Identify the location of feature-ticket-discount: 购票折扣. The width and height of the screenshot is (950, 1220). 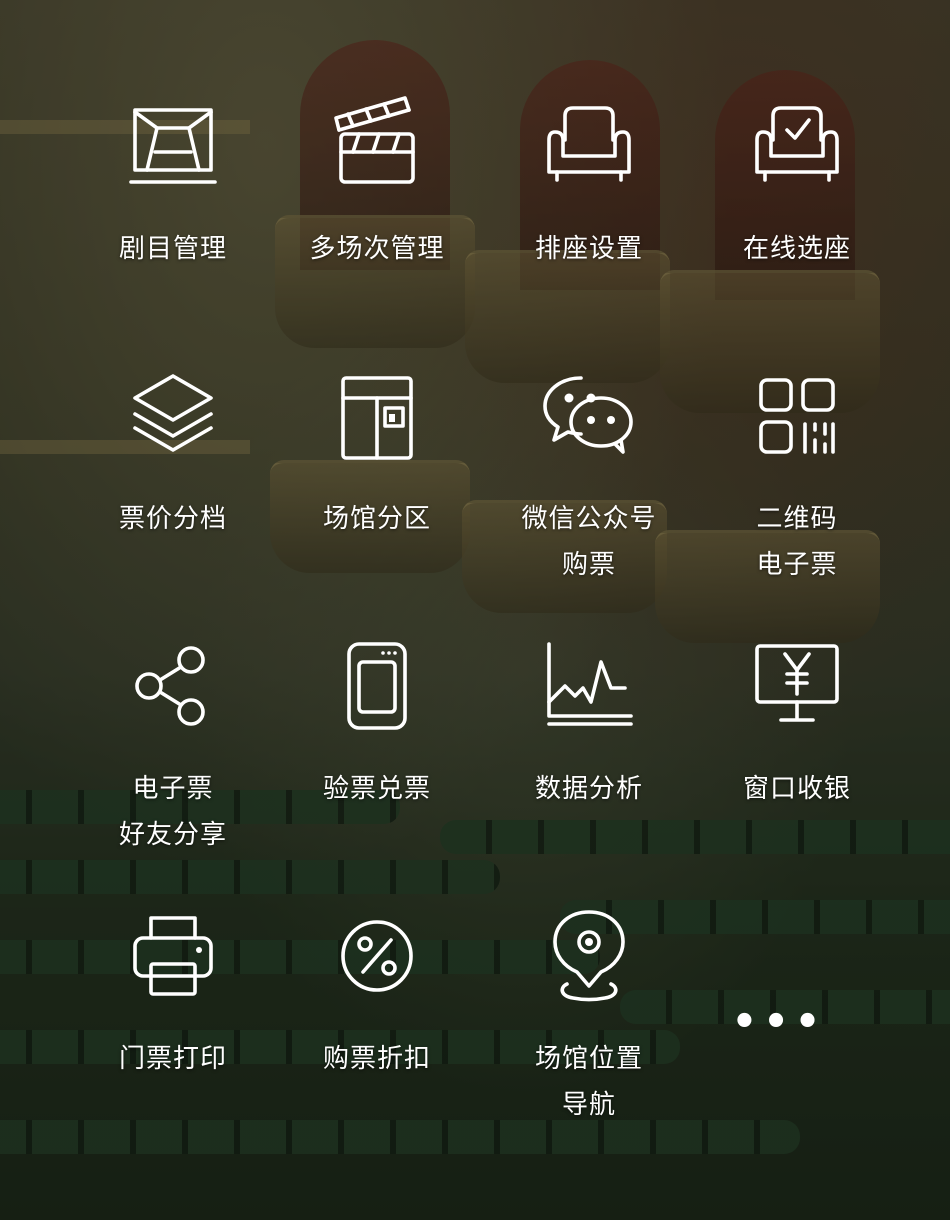
(377, 996).